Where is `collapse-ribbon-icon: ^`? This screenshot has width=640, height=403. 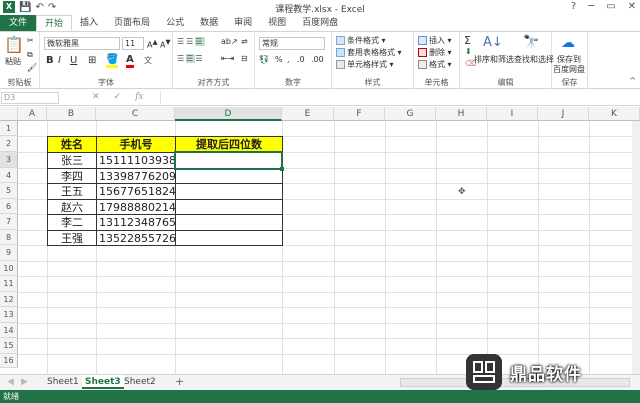
collapse-ribbon-icon: ^ is located at coordinates (632, 80).